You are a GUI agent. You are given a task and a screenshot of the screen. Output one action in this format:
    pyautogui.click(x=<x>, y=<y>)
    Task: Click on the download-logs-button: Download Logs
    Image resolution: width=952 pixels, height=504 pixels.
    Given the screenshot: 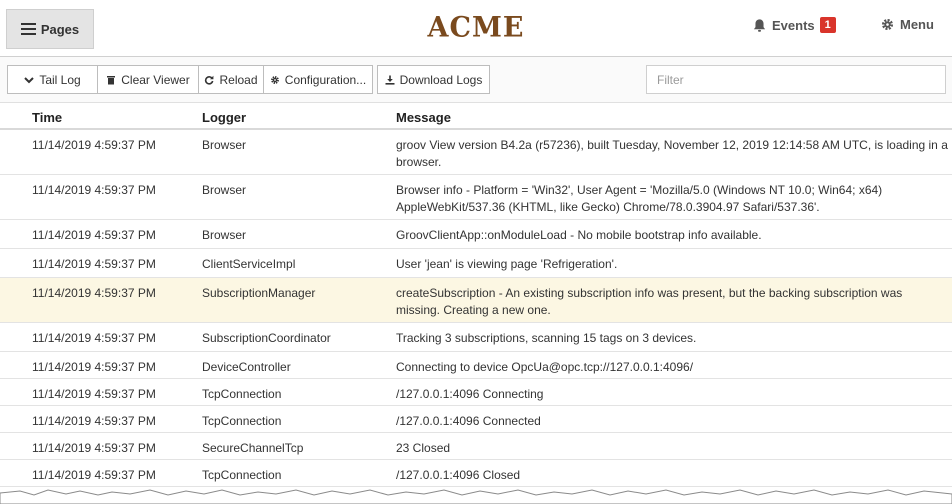 What is the action you would take?
    pyautogui.click(x=433, y=79)
    